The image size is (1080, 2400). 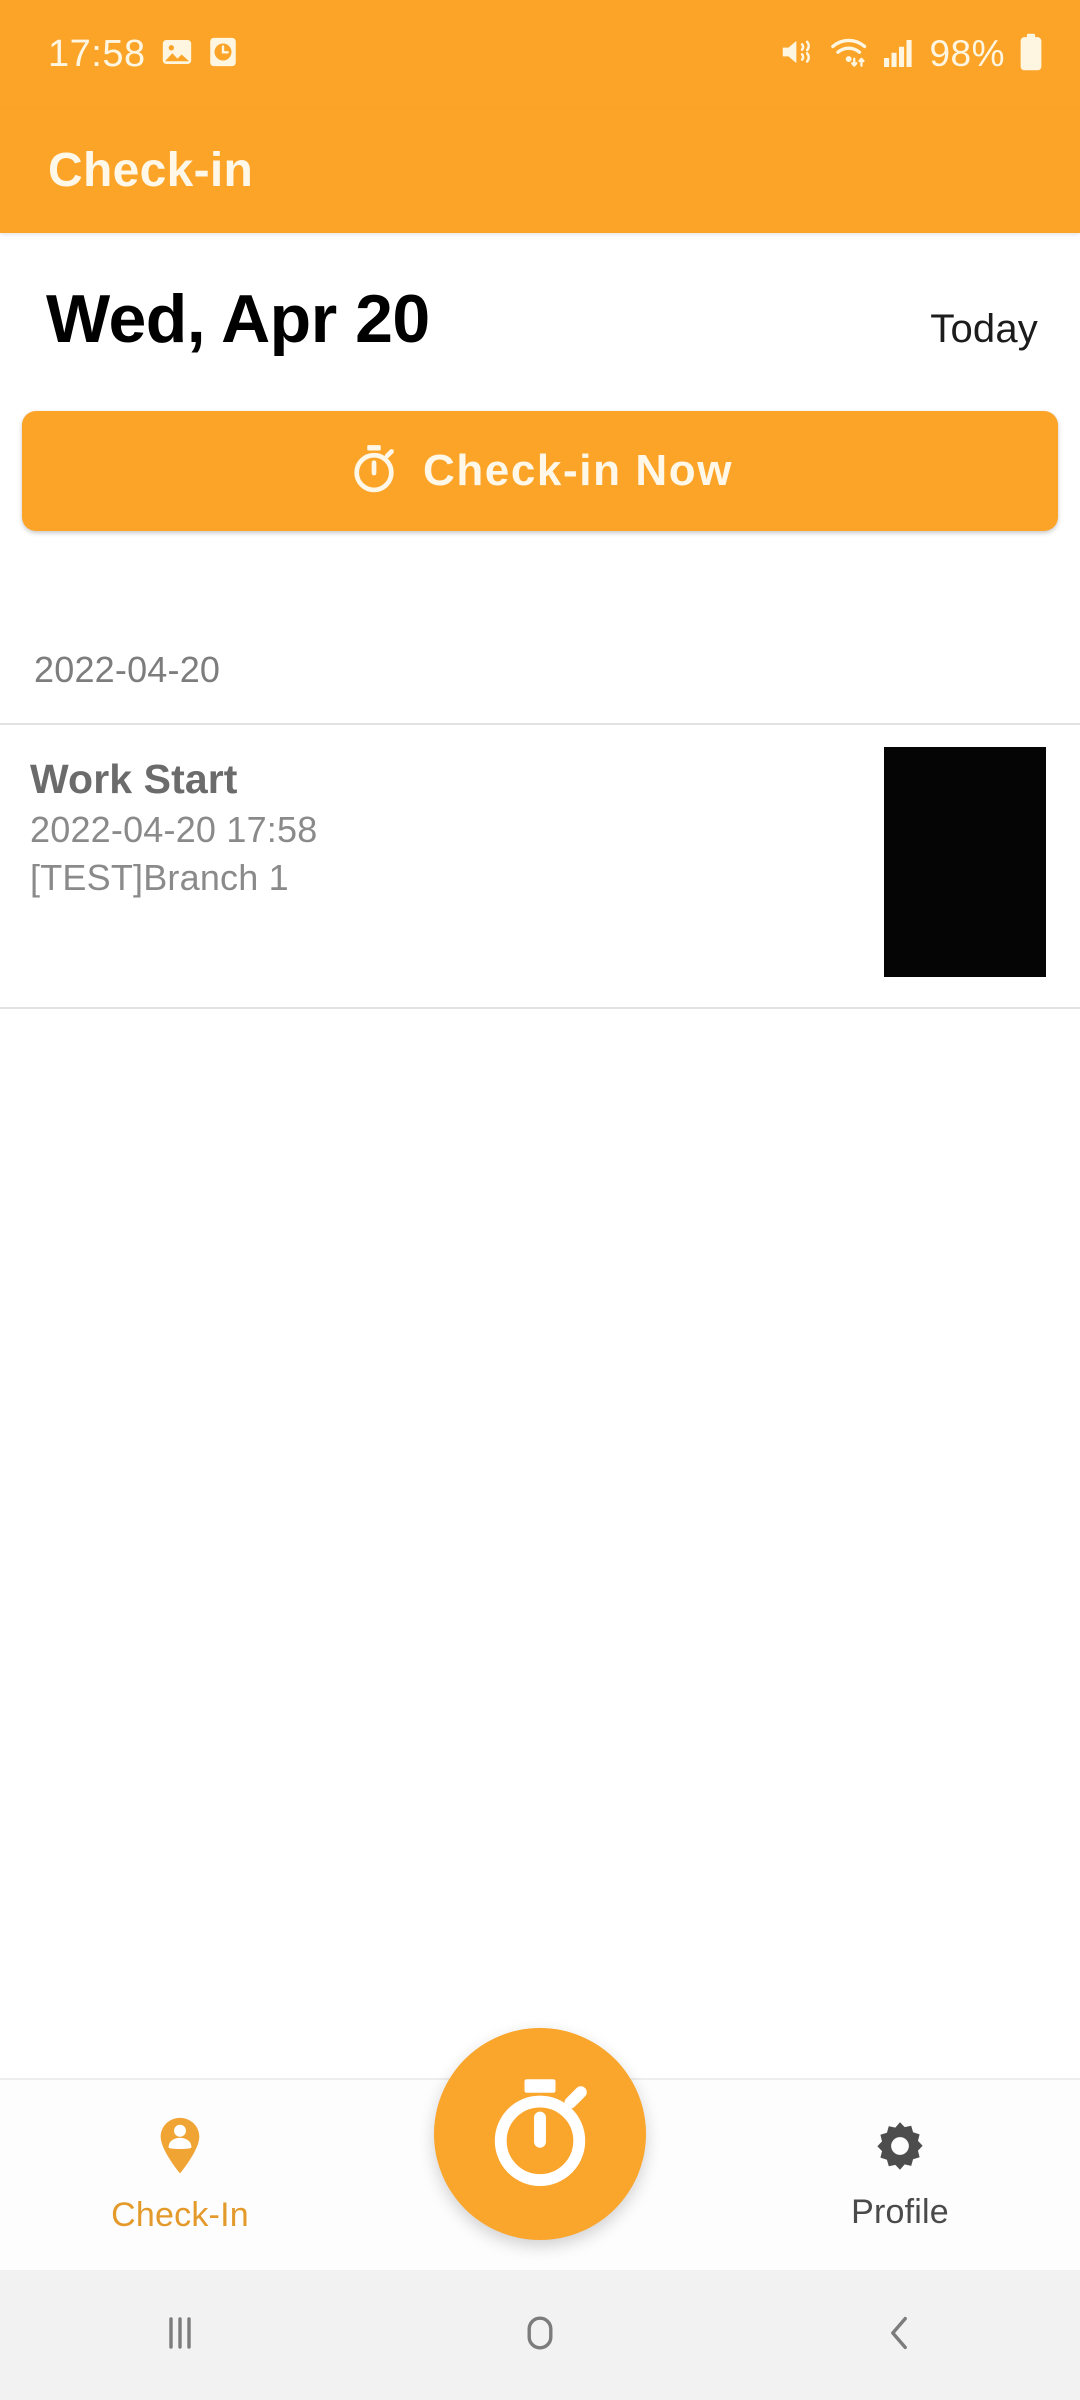 What do you see at coordinates (97, 53) in the screenshot?
I see `status-bar-clock: 17:58` at bounding box center [97, 53].